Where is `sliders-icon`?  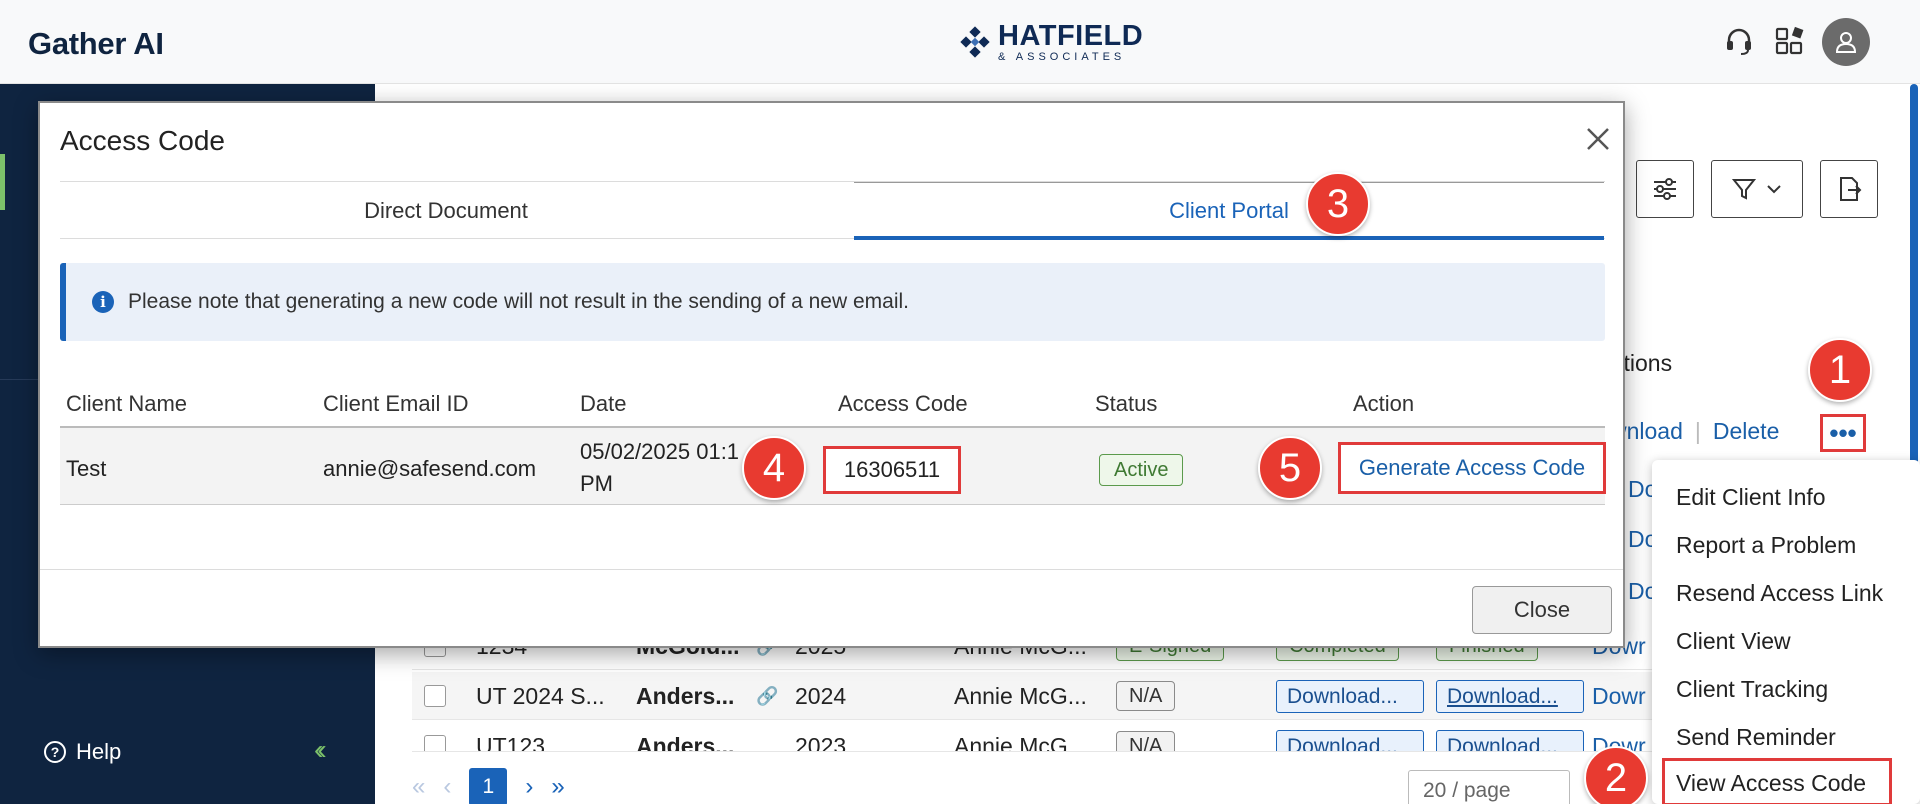 sliders-icon is located at coordinates (1665, 189).